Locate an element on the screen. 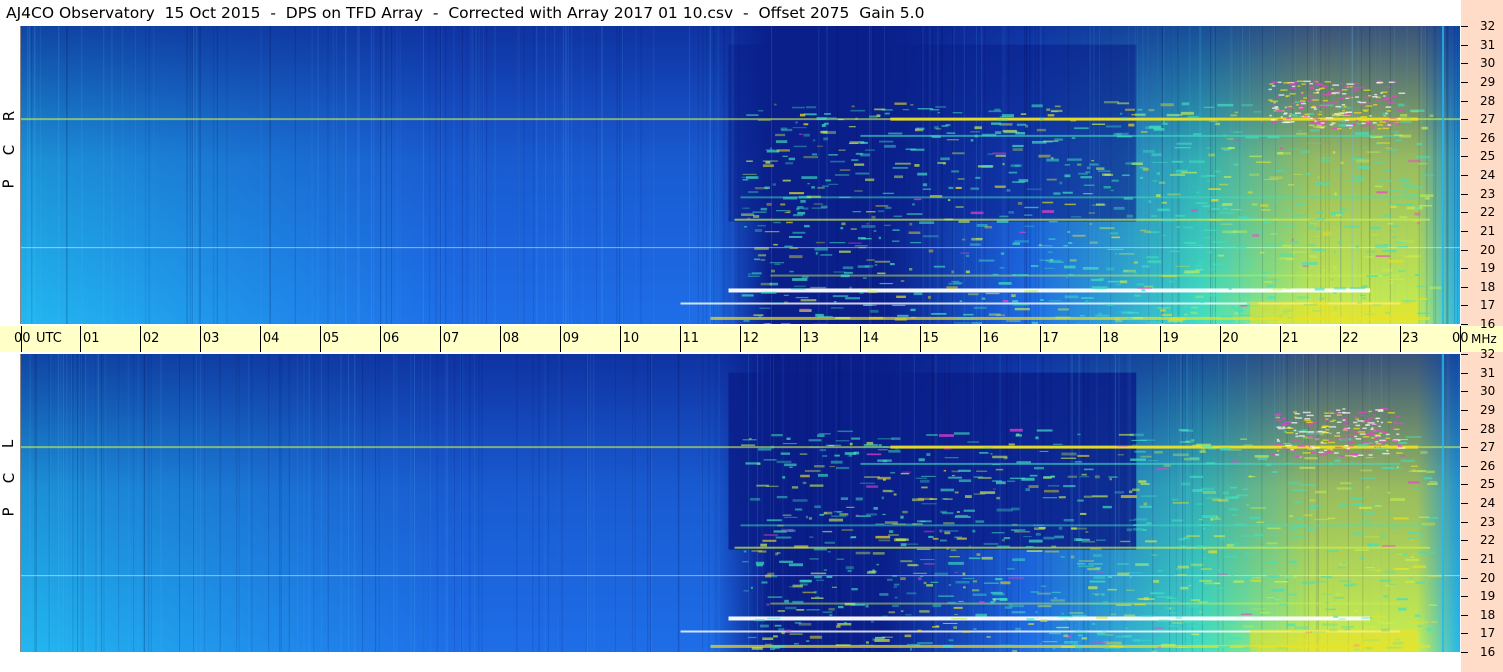 The width and height of the screenshot is (1503, 672). polarization-letter: P is located at coordinates (9, 512).